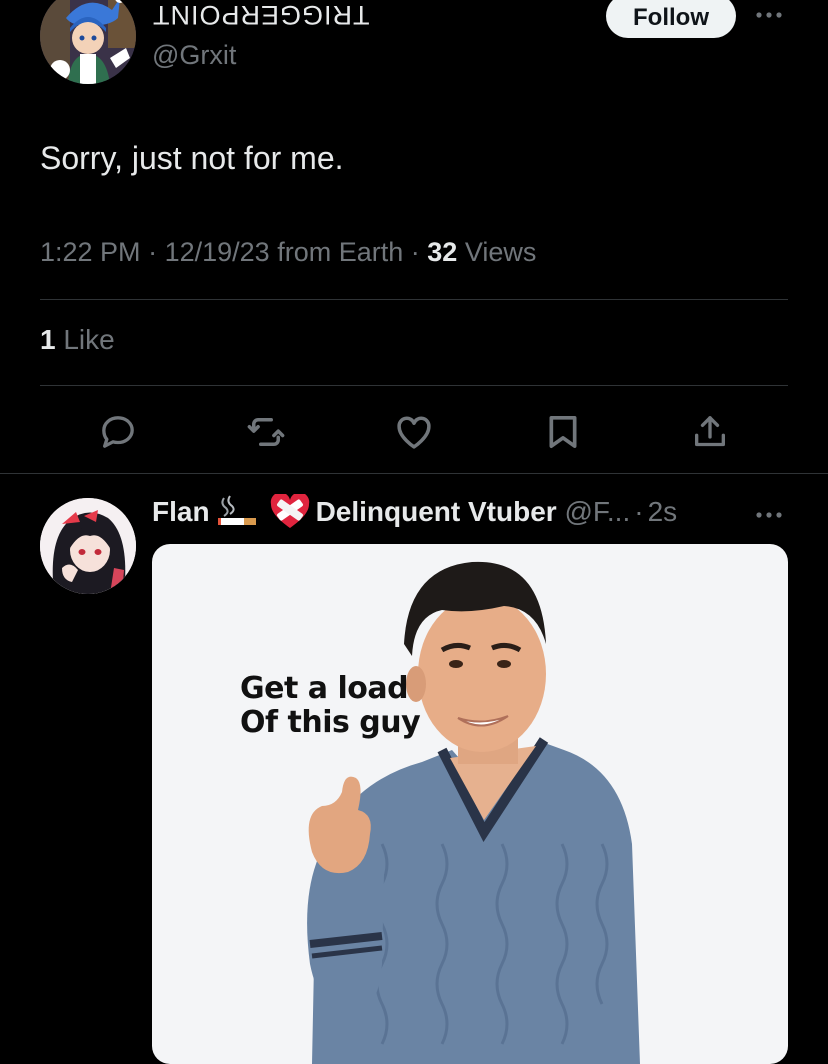 The height and width of the screenshot is (1064, 828). Describe the element at coordinates (89, 339) in the screenshot. I see `likes-label: Like` at that location.